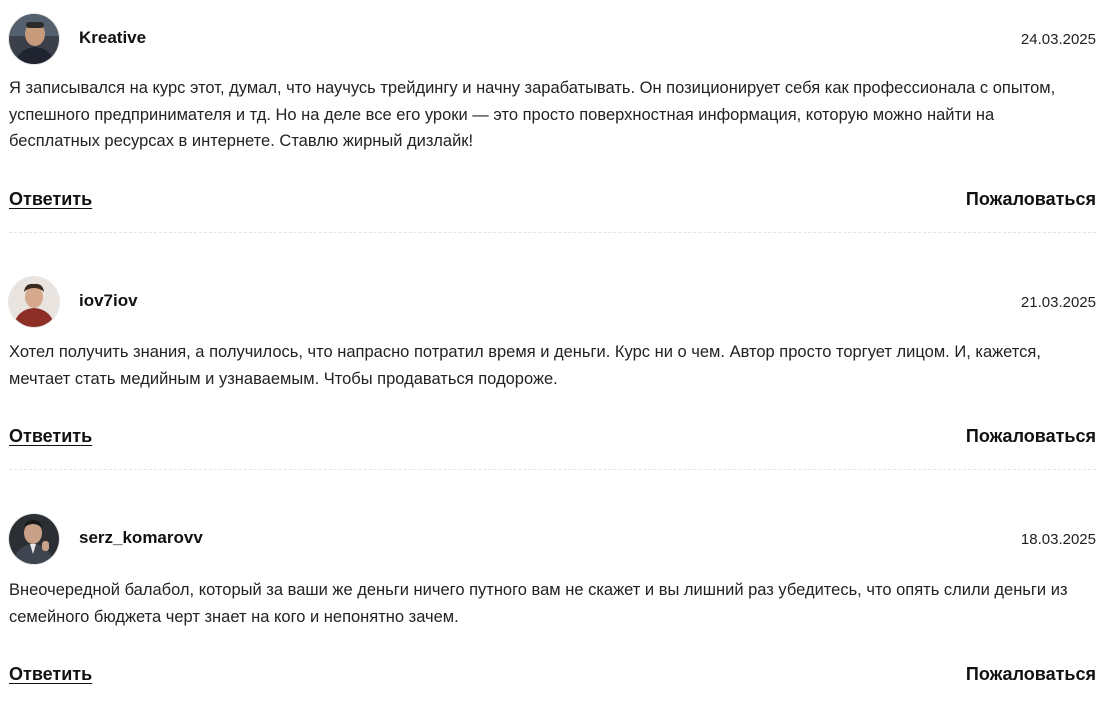 This screenshot has height=701, width=1111. I want to click on comment-header: iov7iov 21.03.2025, so click(552, 303).